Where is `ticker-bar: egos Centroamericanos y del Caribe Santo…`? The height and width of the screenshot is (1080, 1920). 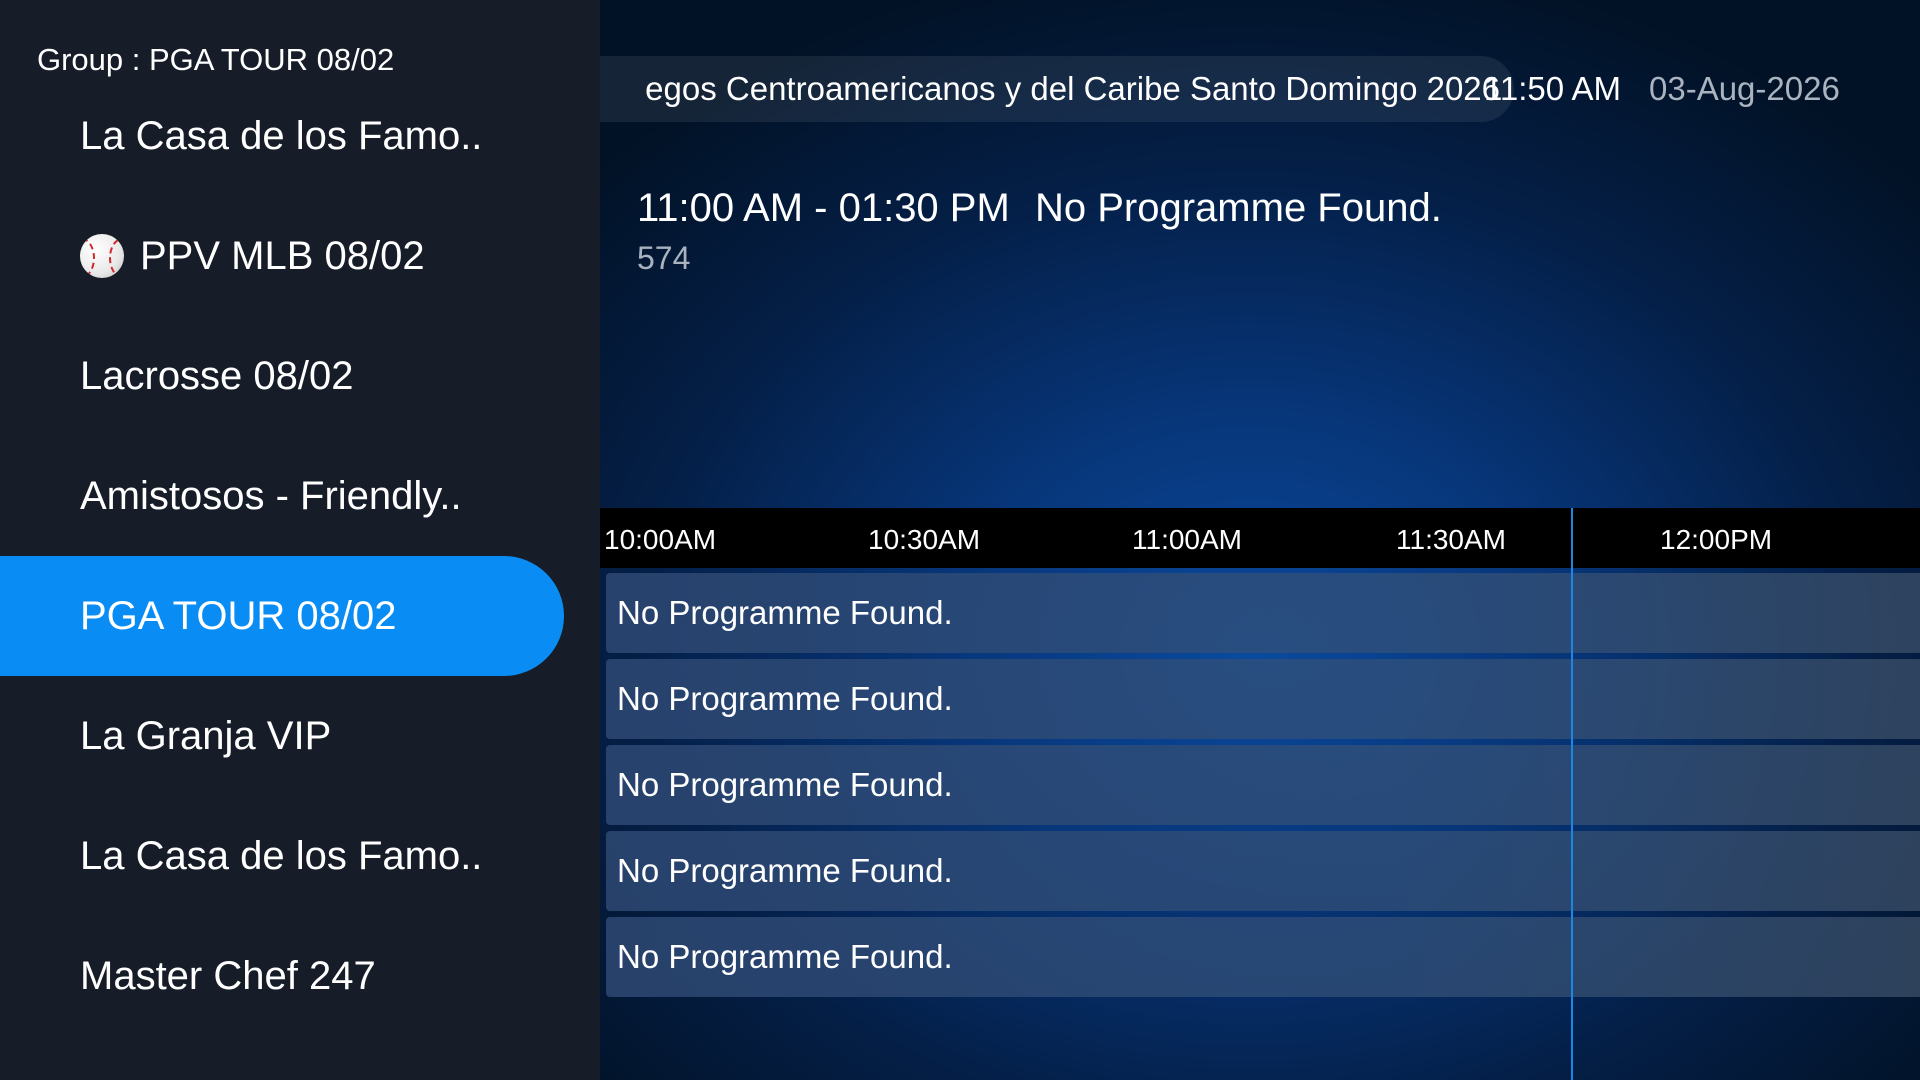 ticker-bar: egos Centroamericanos y del Caribe Santo… is located at coordinates (1057, 89).